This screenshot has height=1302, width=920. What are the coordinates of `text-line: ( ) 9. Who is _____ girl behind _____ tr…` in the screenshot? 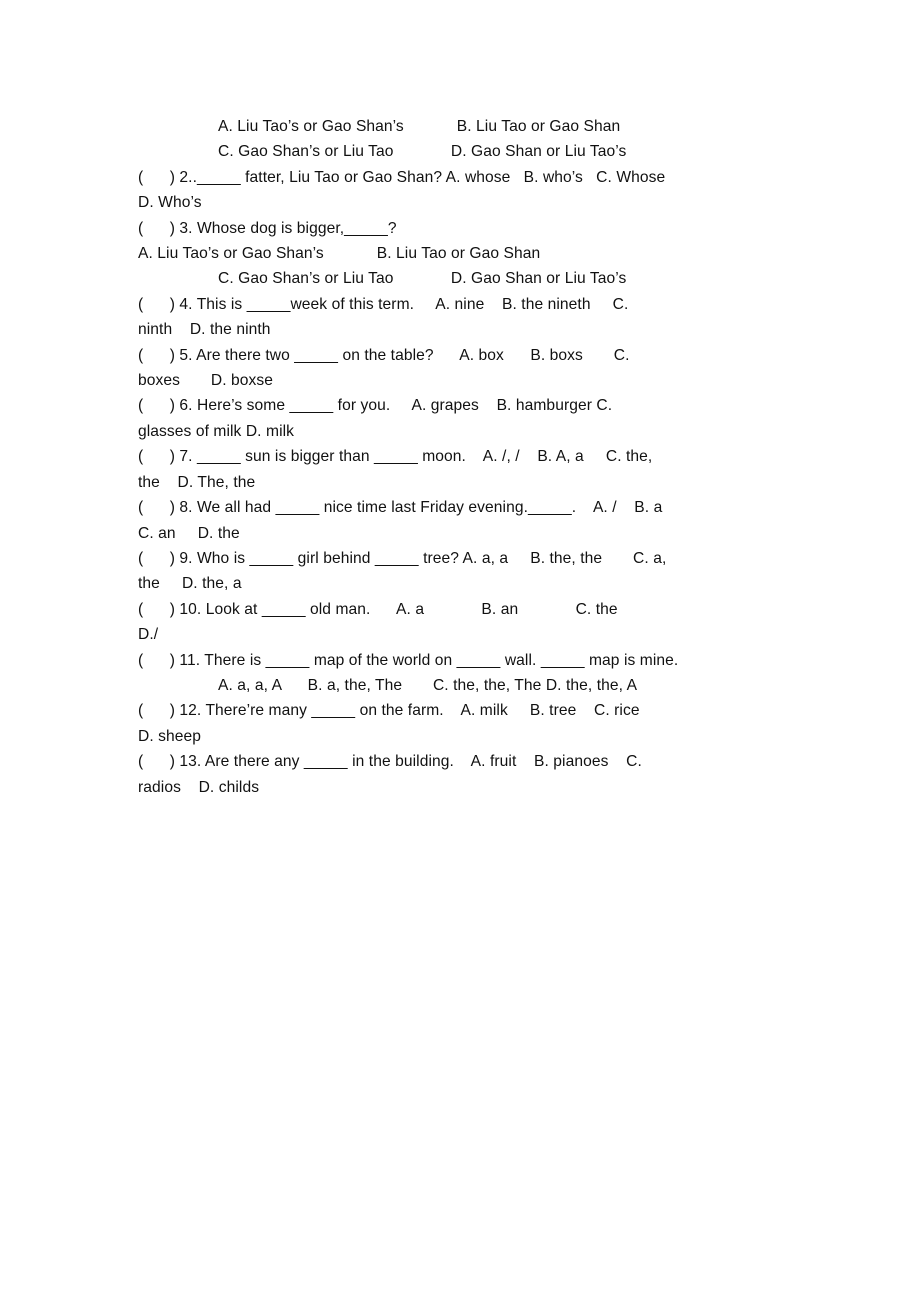 It's located at (402, 558).